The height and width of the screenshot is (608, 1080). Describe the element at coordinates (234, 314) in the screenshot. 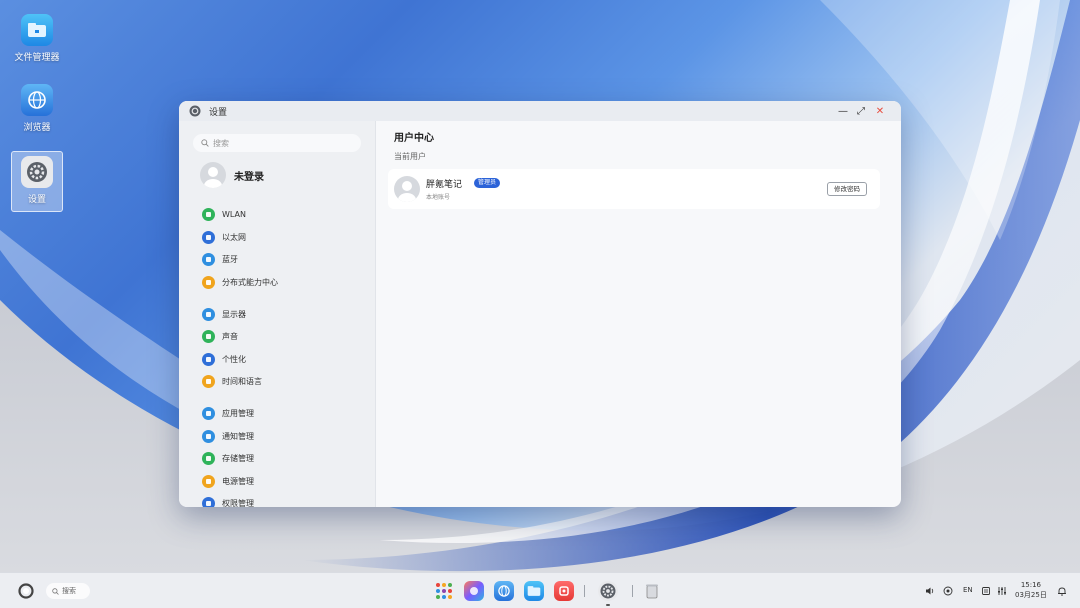

I see `sidebar-item-label: 显示器` at that location.